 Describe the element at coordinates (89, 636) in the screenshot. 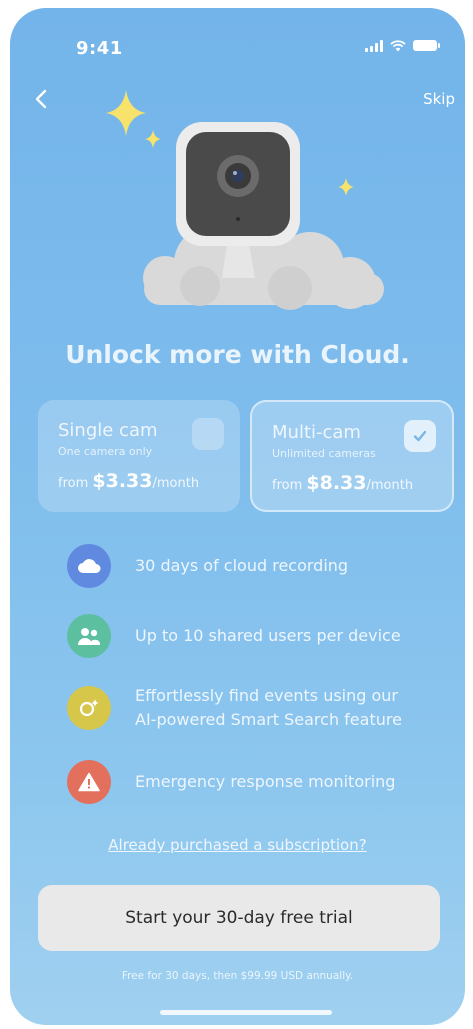

I see `users-icon` at that location.